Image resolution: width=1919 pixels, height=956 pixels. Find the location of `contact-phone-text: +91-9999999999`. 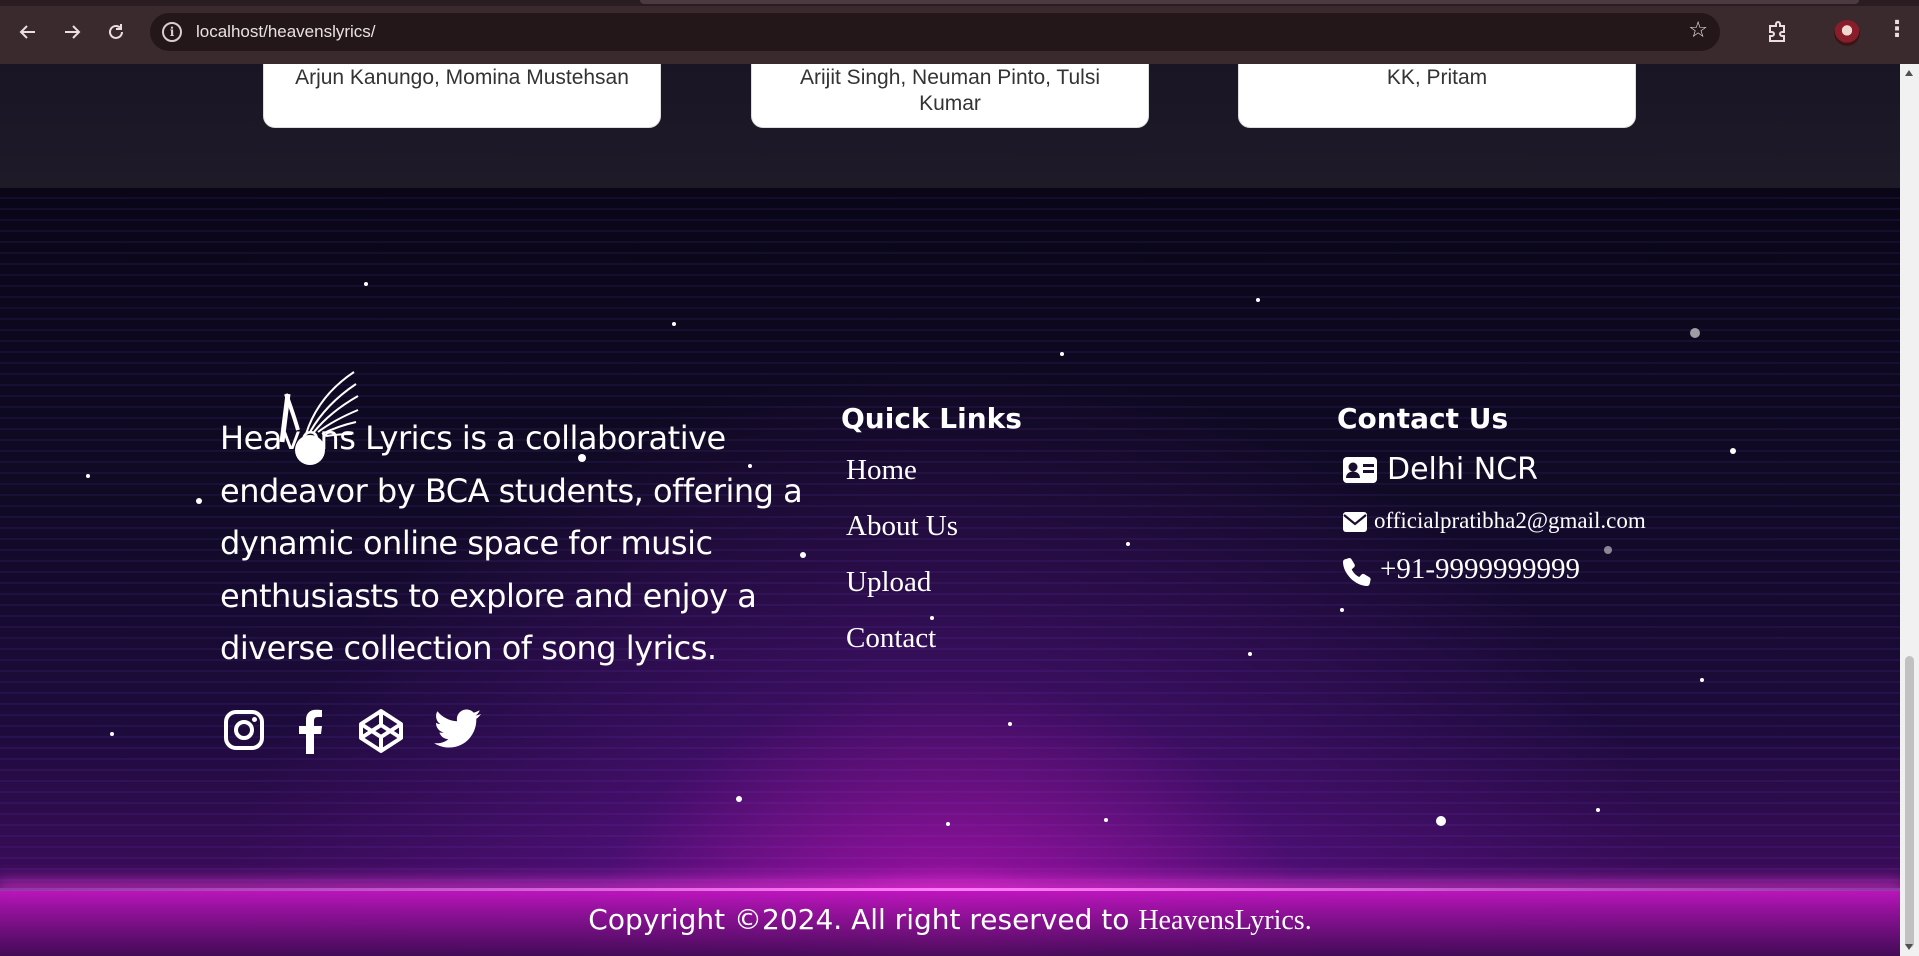

contact-phone-text: +91-9999999999 is located at coordinates (1480, 569).